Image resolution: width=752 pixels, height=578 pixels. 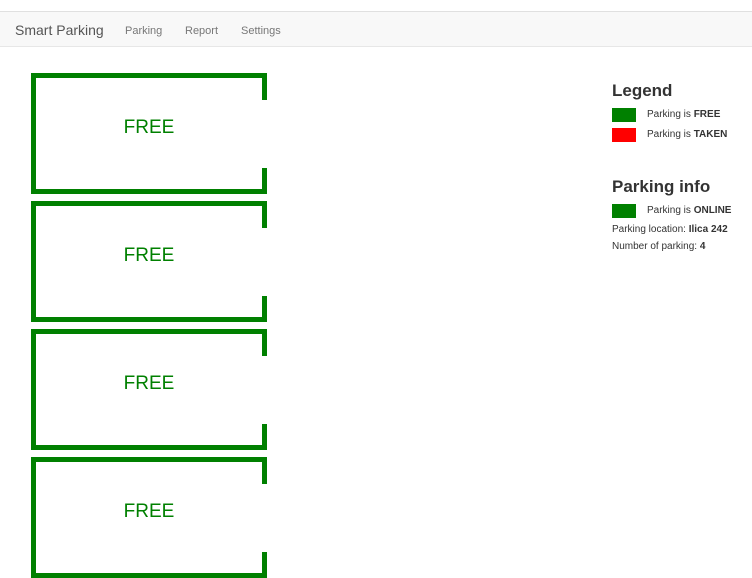 I want to click on legend-title: Legend, so click(x=642, y=90).